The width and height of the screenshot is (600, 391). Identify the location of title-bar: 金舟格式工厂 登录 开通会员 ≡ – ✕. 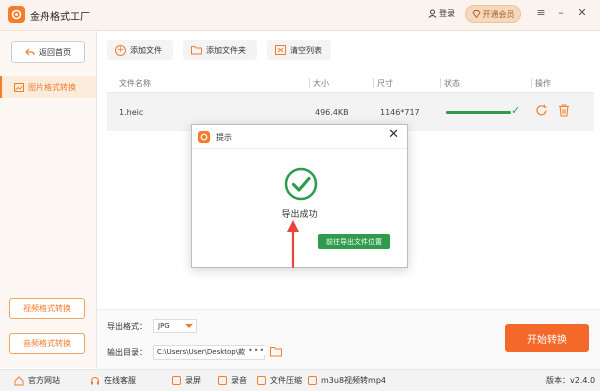
(300, 15).